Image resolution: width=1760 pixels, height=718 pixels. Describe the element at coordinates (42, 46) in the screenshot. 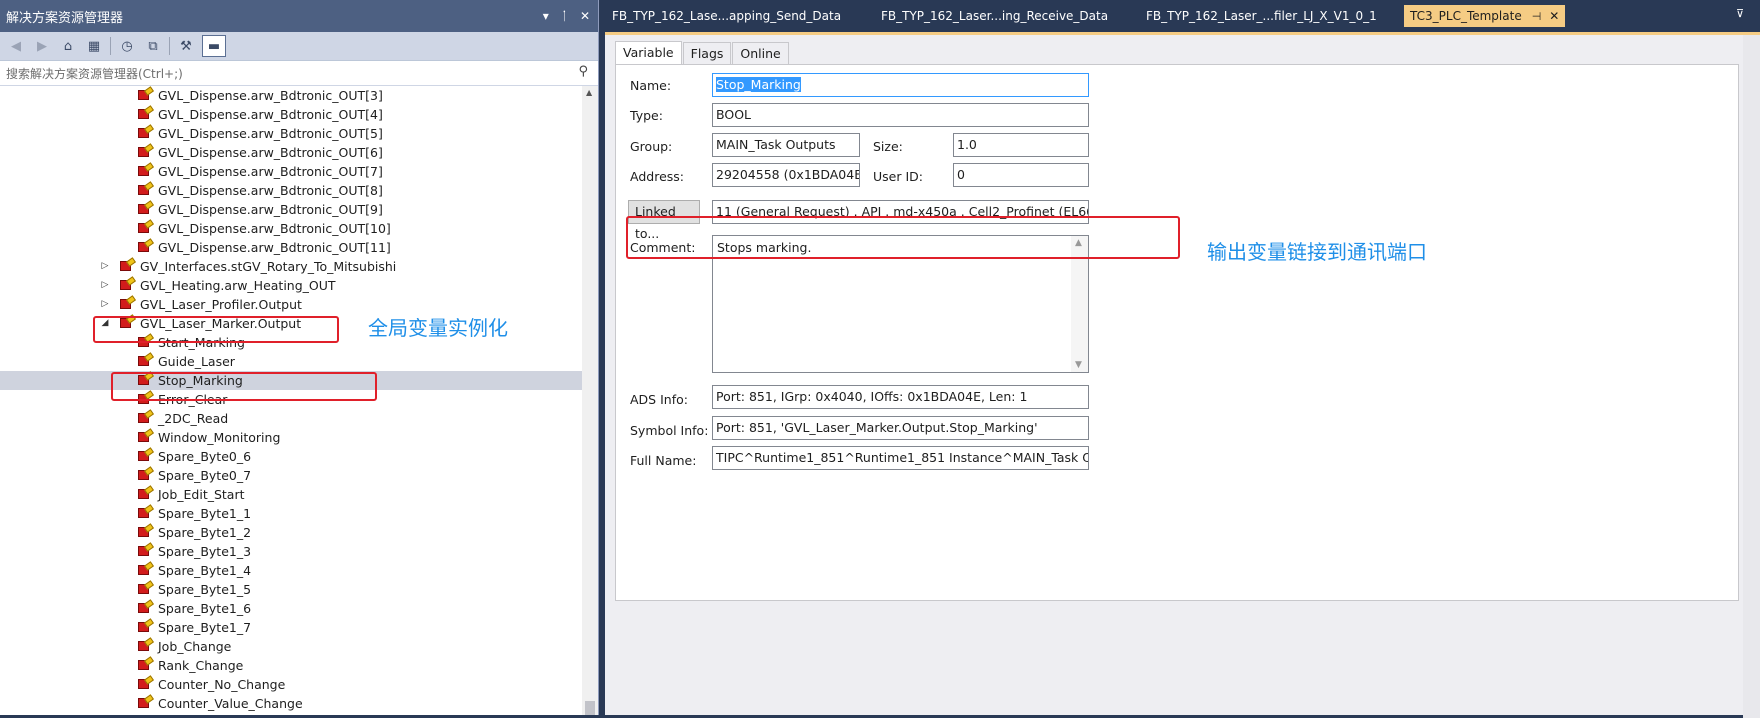

I see `forward-icon: ▶` at that location.